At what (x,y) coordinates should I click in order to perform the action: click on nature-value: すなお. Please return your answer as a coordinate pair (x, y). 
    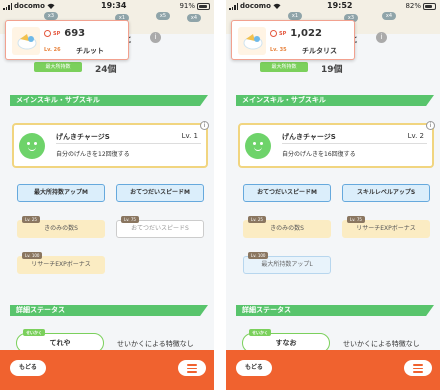
    Looking at the image, I should click on (286, 343).